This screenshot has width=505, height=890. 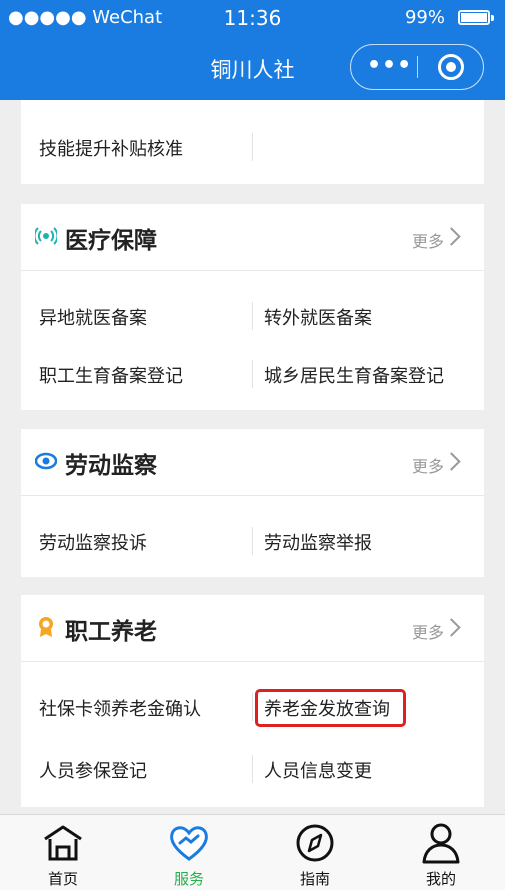 What do you see at coordinates (330, 708) in the screenshot?
I see `highlight-box` at bounding box center [330, 708].